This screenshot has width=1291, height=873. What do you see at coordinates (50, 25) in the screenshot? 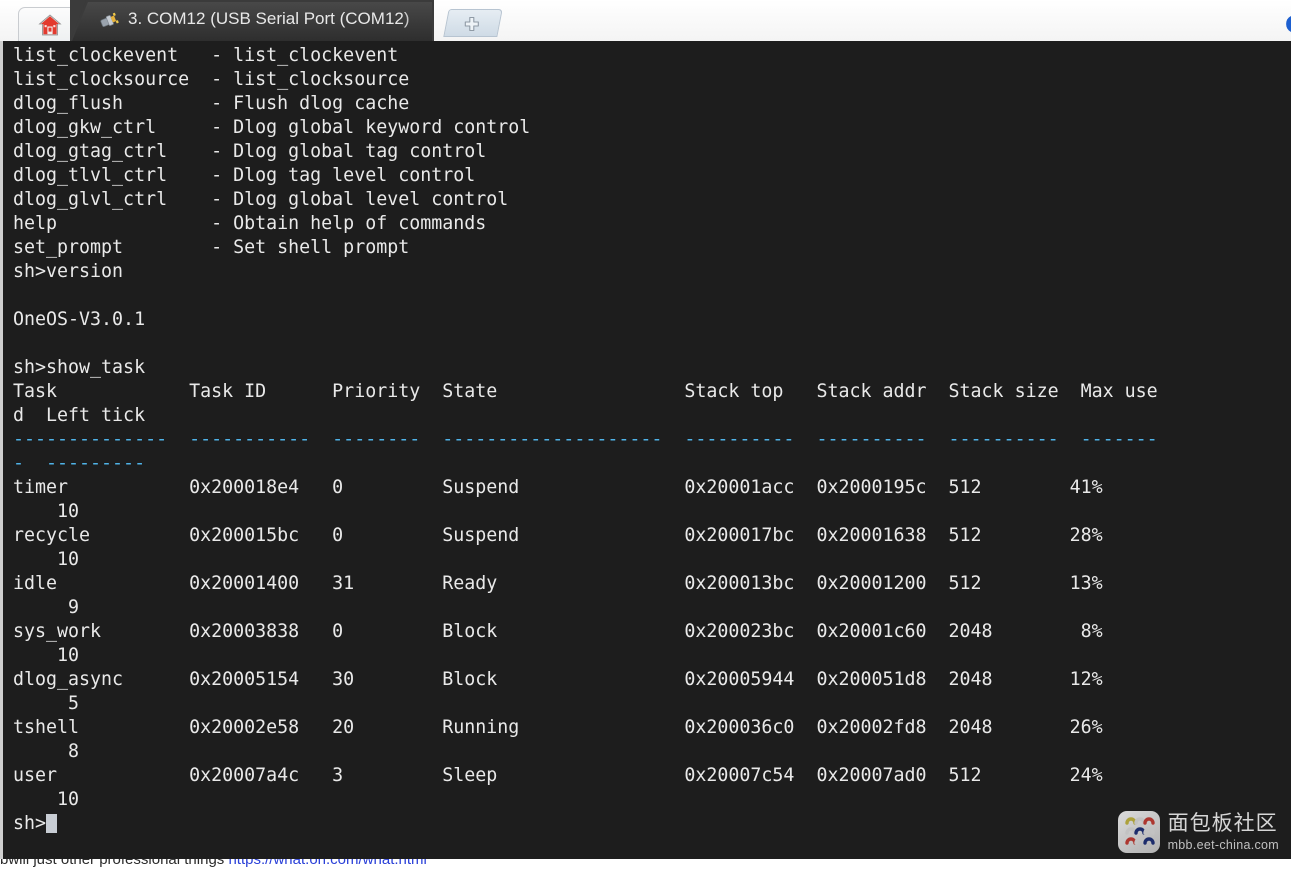
I see `home-icon` at bounding box center [50, 25].